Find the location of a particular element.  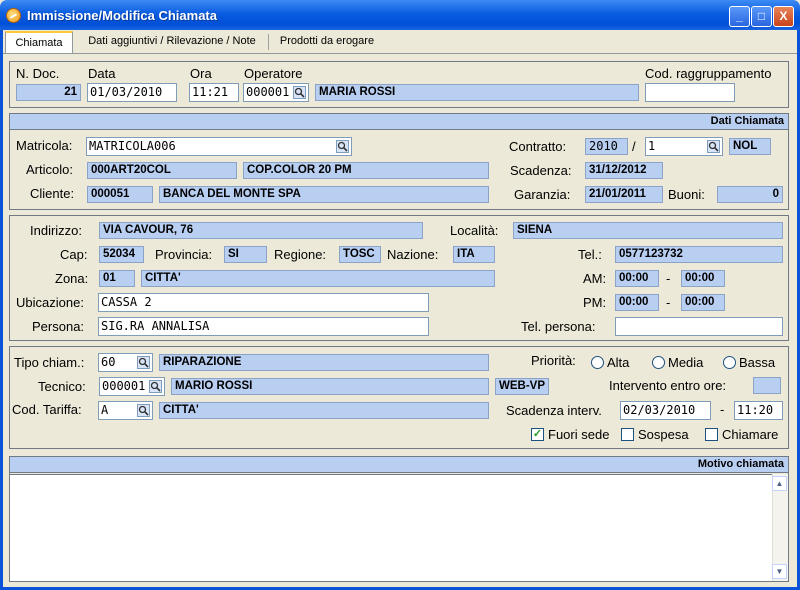

app-icon is located at coordinates (13, 15).